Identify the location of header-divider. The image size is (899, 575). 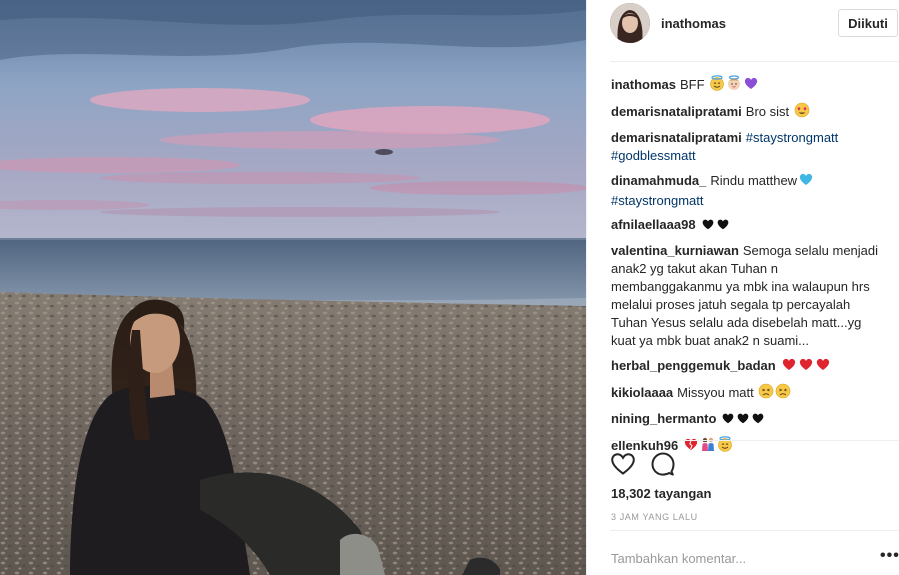
(754, 61).